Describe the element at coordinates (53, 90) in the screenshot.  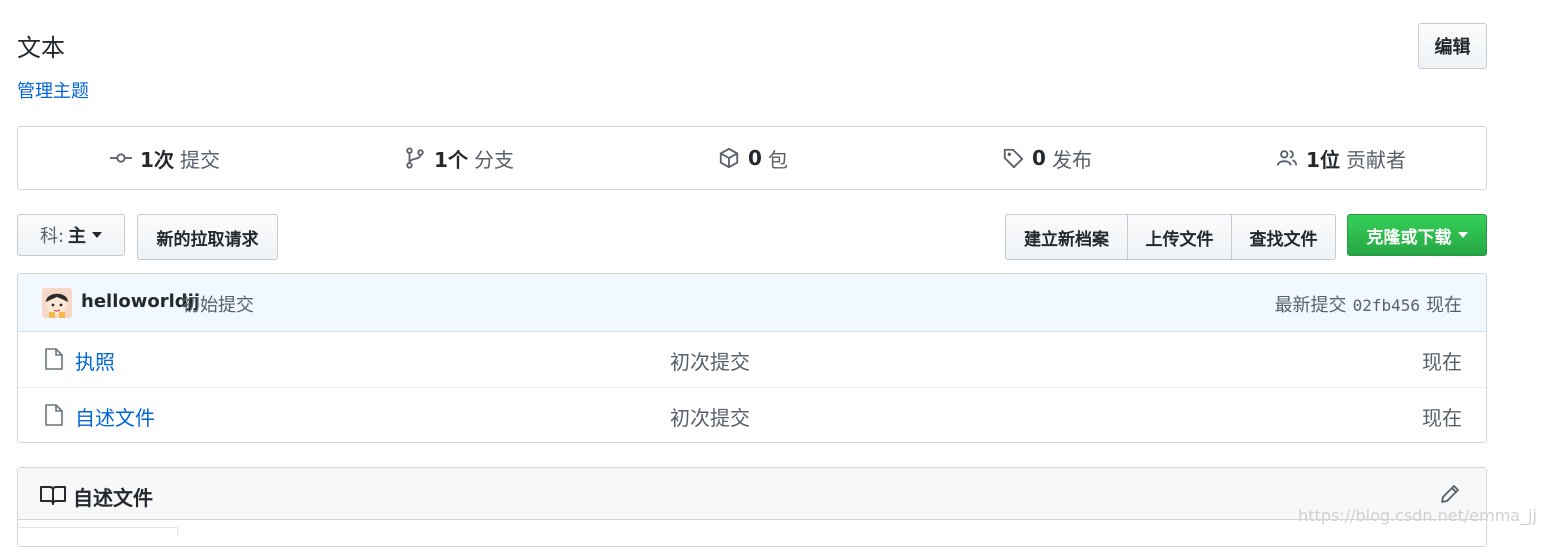
I see `manage-topics-link: 管理主题` at that location.